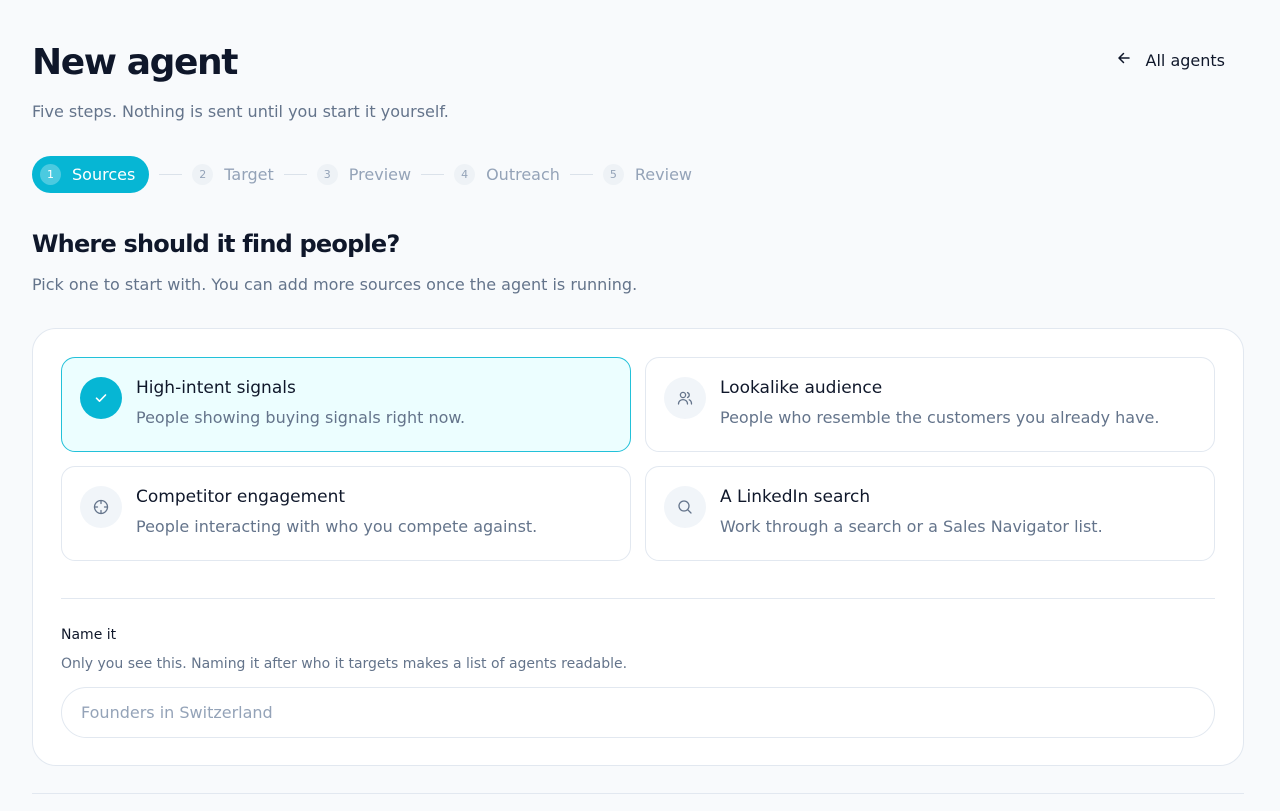  I want to click on all-agents-link: All agents, so click(1170, 60).